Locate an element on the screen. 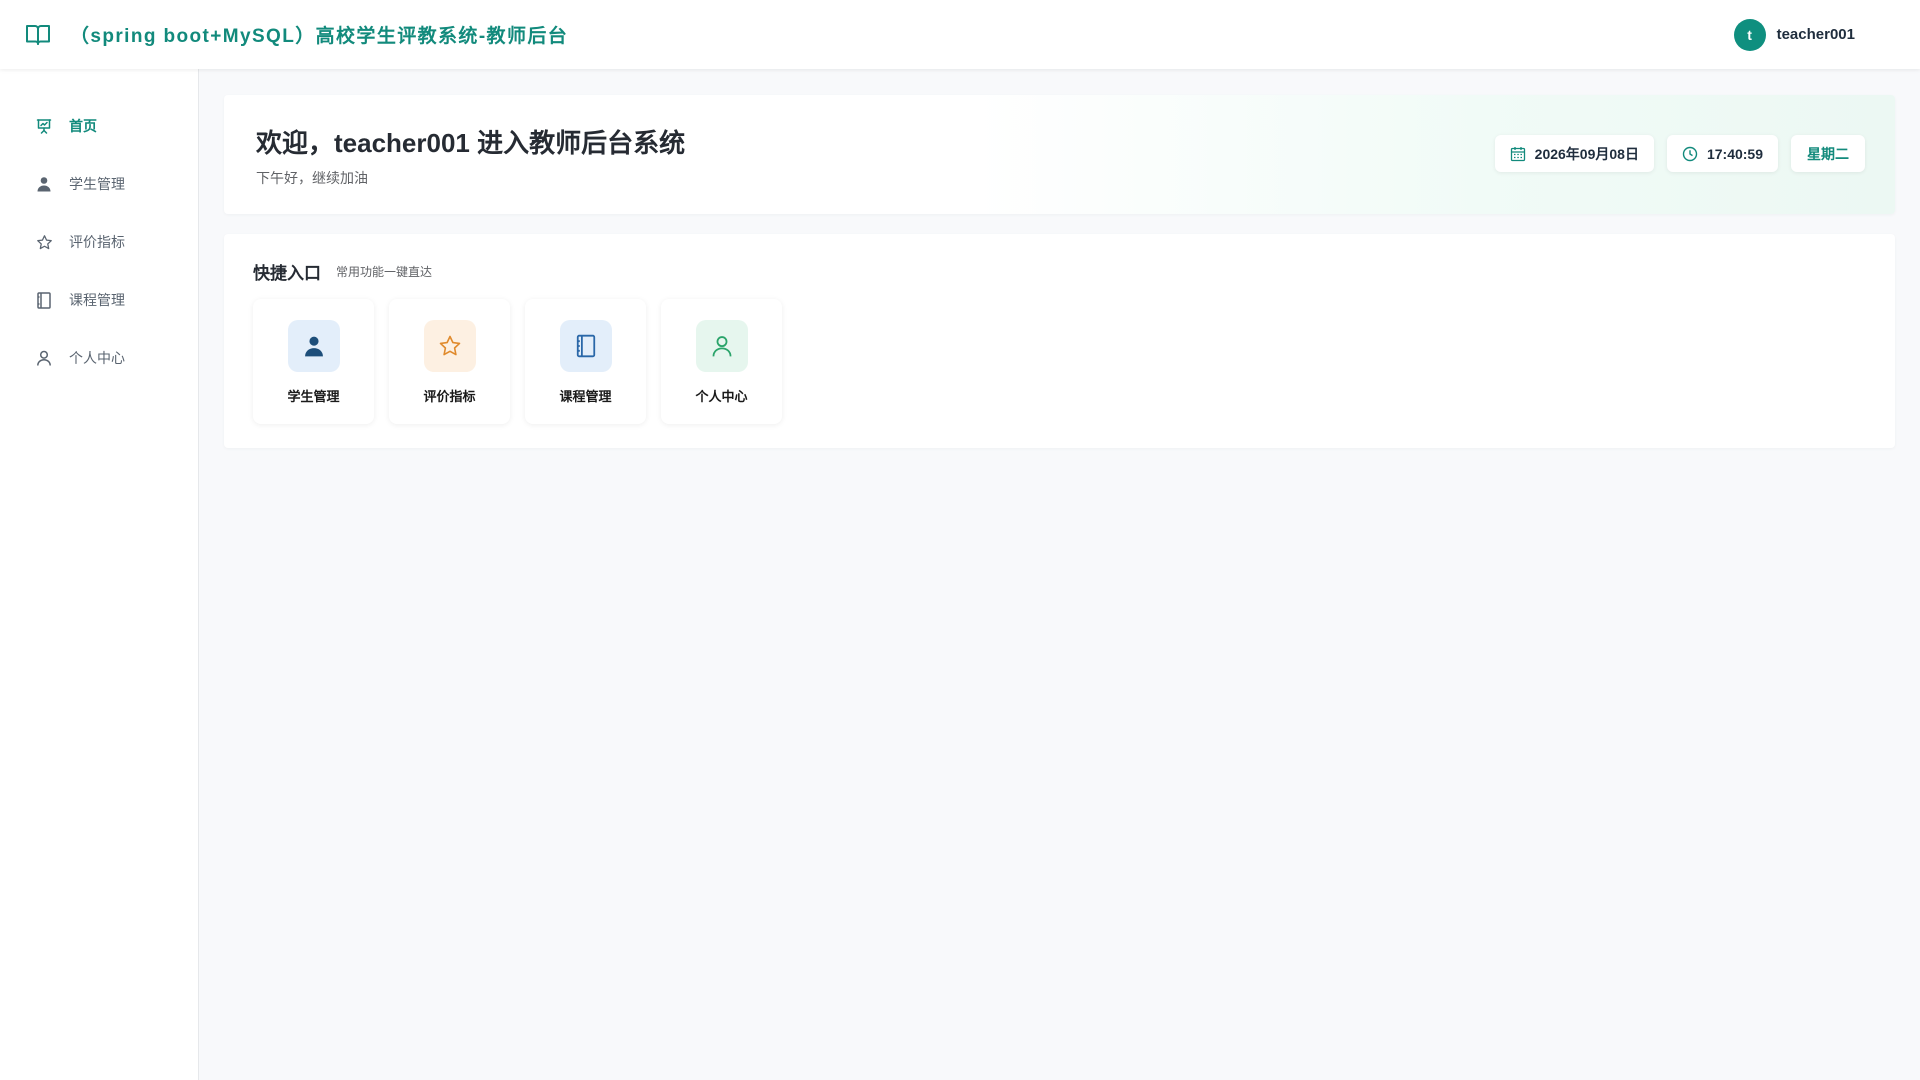  weekday-chip: 星期二 is located at coordinates (1828, 153).